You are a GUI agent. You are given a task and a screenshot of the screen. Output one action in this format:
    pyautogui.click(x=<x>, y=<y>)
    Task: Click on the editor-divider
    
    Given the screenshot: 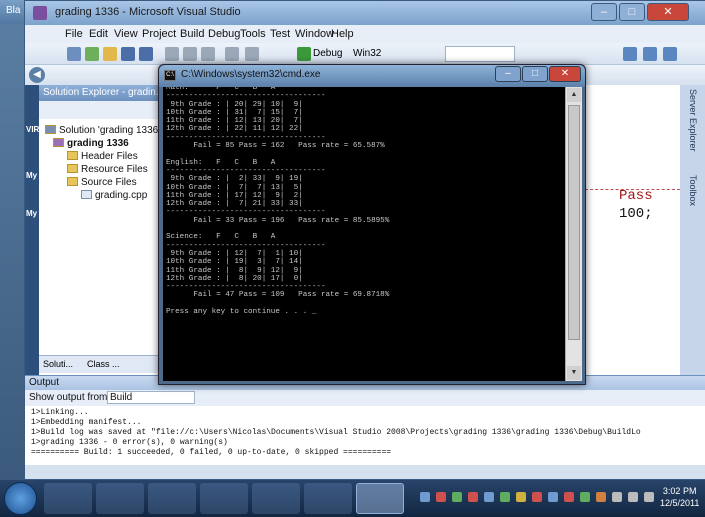 What is the action you would take?
    pyautogui.click(x=632, y=189)
    